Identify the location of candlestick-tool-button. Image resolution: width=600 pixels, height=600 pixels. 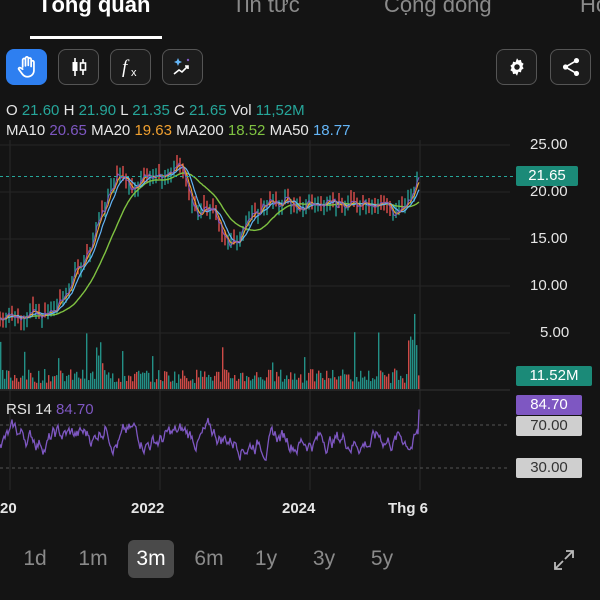
(78, 67).